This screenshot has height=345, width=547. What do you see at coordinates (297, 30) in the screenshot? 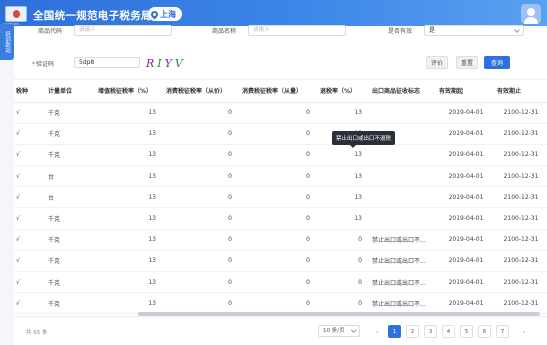
I see `product-name-input: 请输入` at bounding box center [297, 30].